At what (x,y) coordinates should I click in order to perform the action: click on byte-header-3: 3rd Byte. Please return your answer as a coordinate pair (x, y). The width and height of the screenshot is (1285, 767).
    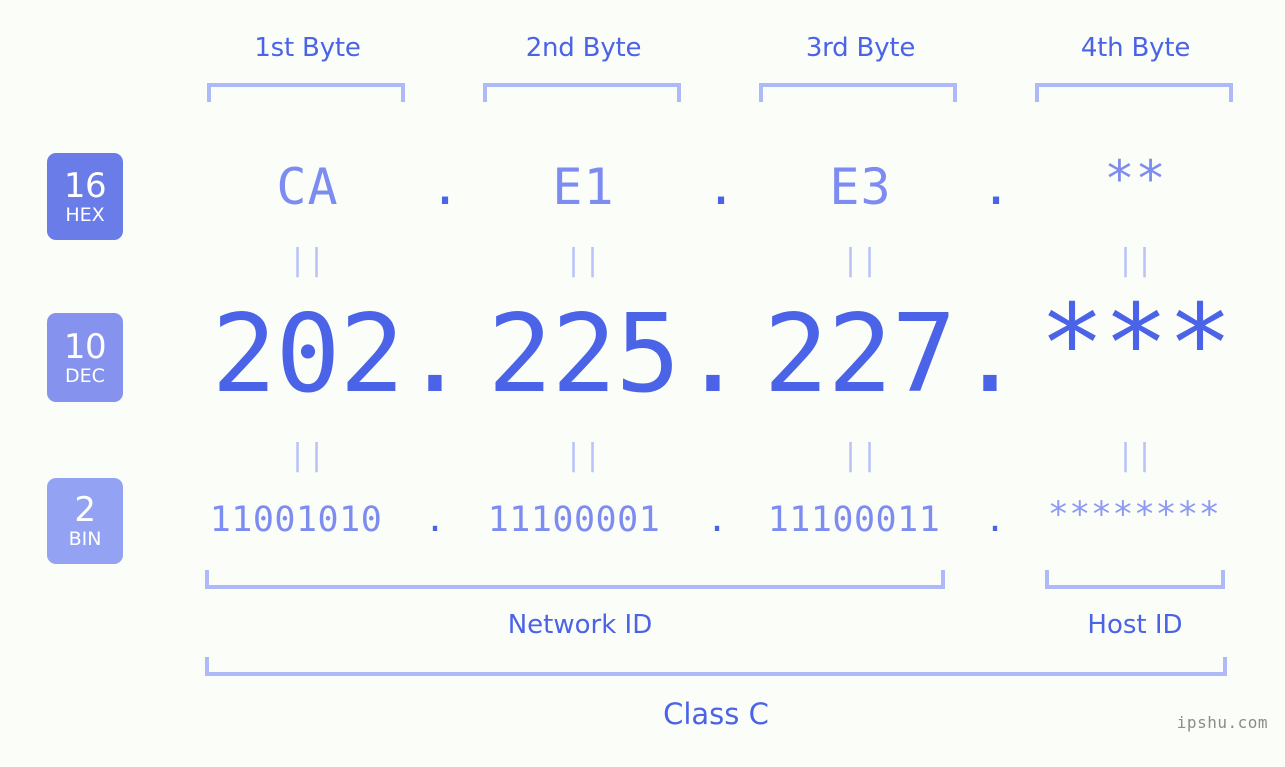
    Looking at the image, I should click on (860, 48).